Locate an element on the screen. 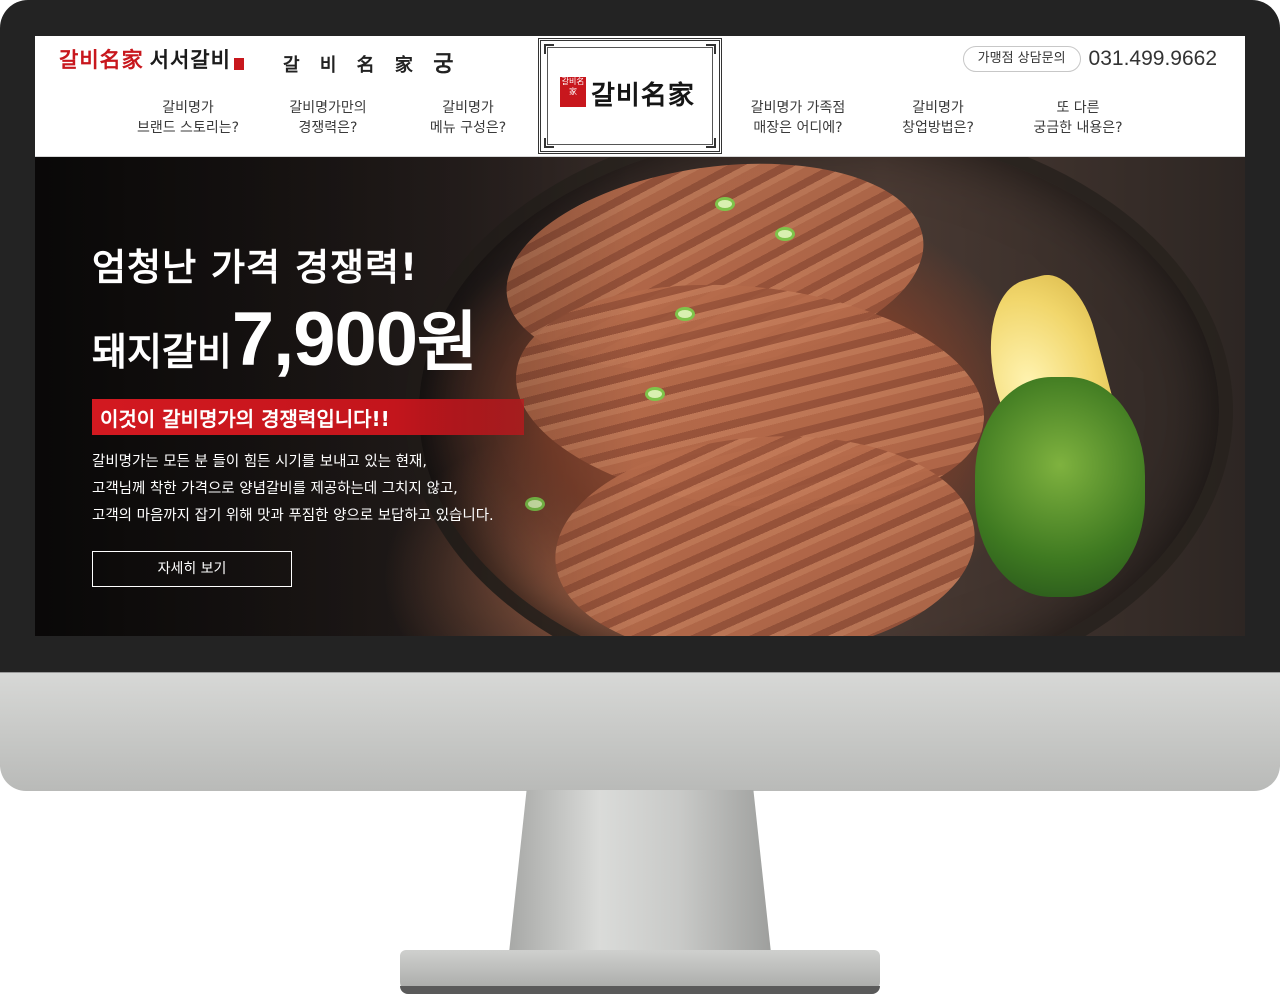  franchise-consult: 가맹점 상담문의 031.499.9662 is located at coordinates (1089, 59).